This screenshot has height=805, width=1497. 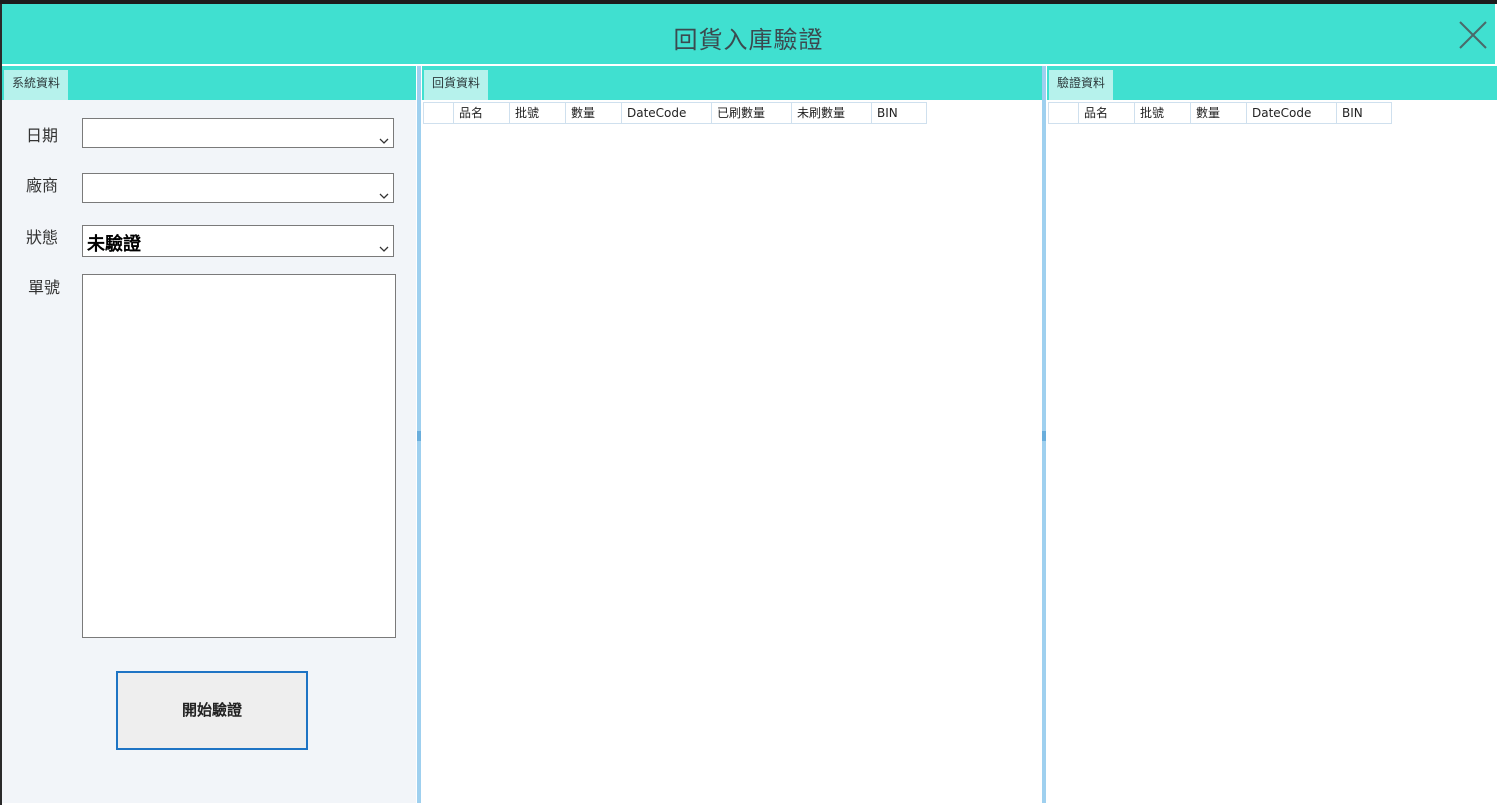 I want to click on tab-verify-data: 驗證資料, so click(x=1081, y=85).